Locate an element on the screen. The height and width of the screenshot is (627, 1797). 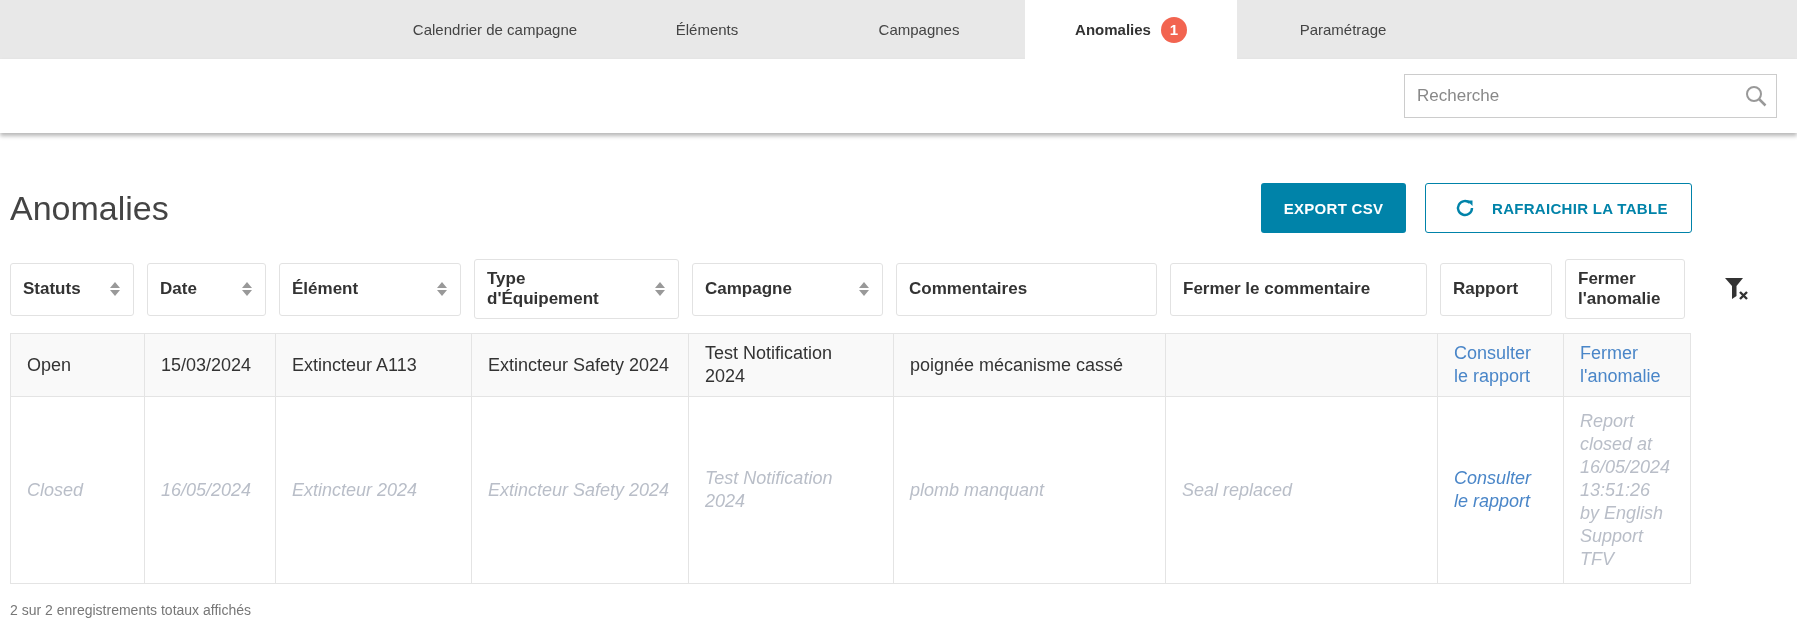
record-count: 2 sur 2 enregistrements totaux affichés is located at coordinates (131, 610).